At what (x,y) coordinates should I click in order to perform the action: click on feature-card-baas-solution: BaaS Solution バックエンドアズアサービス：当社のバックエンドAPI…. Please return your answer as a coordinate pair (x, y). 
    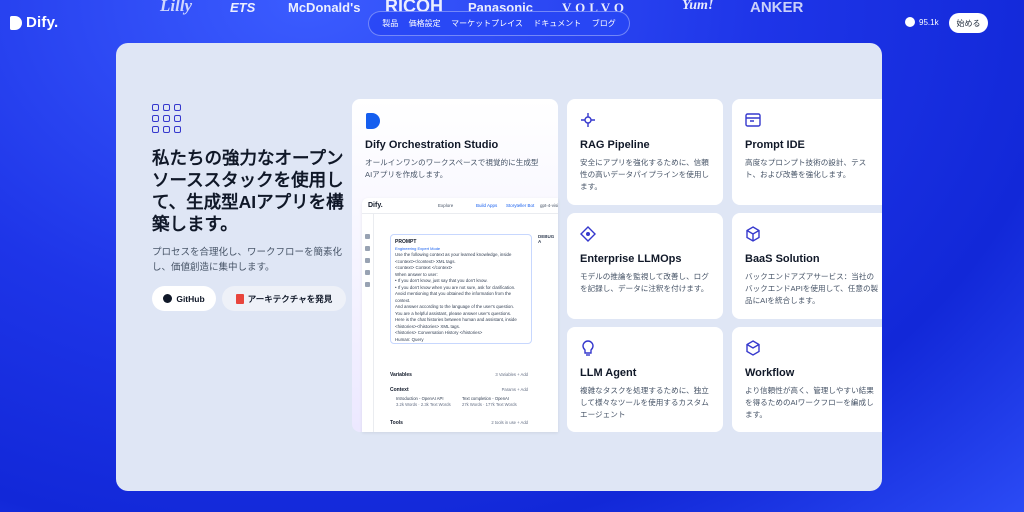
    Looking at the image, I should click on (807, 266).